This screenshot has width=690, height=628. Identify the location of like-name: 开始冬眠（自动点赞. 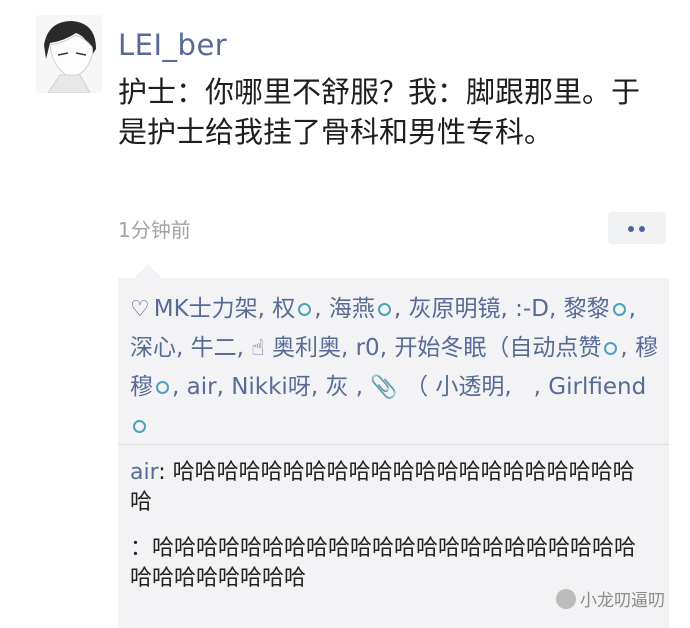
(497, 348).